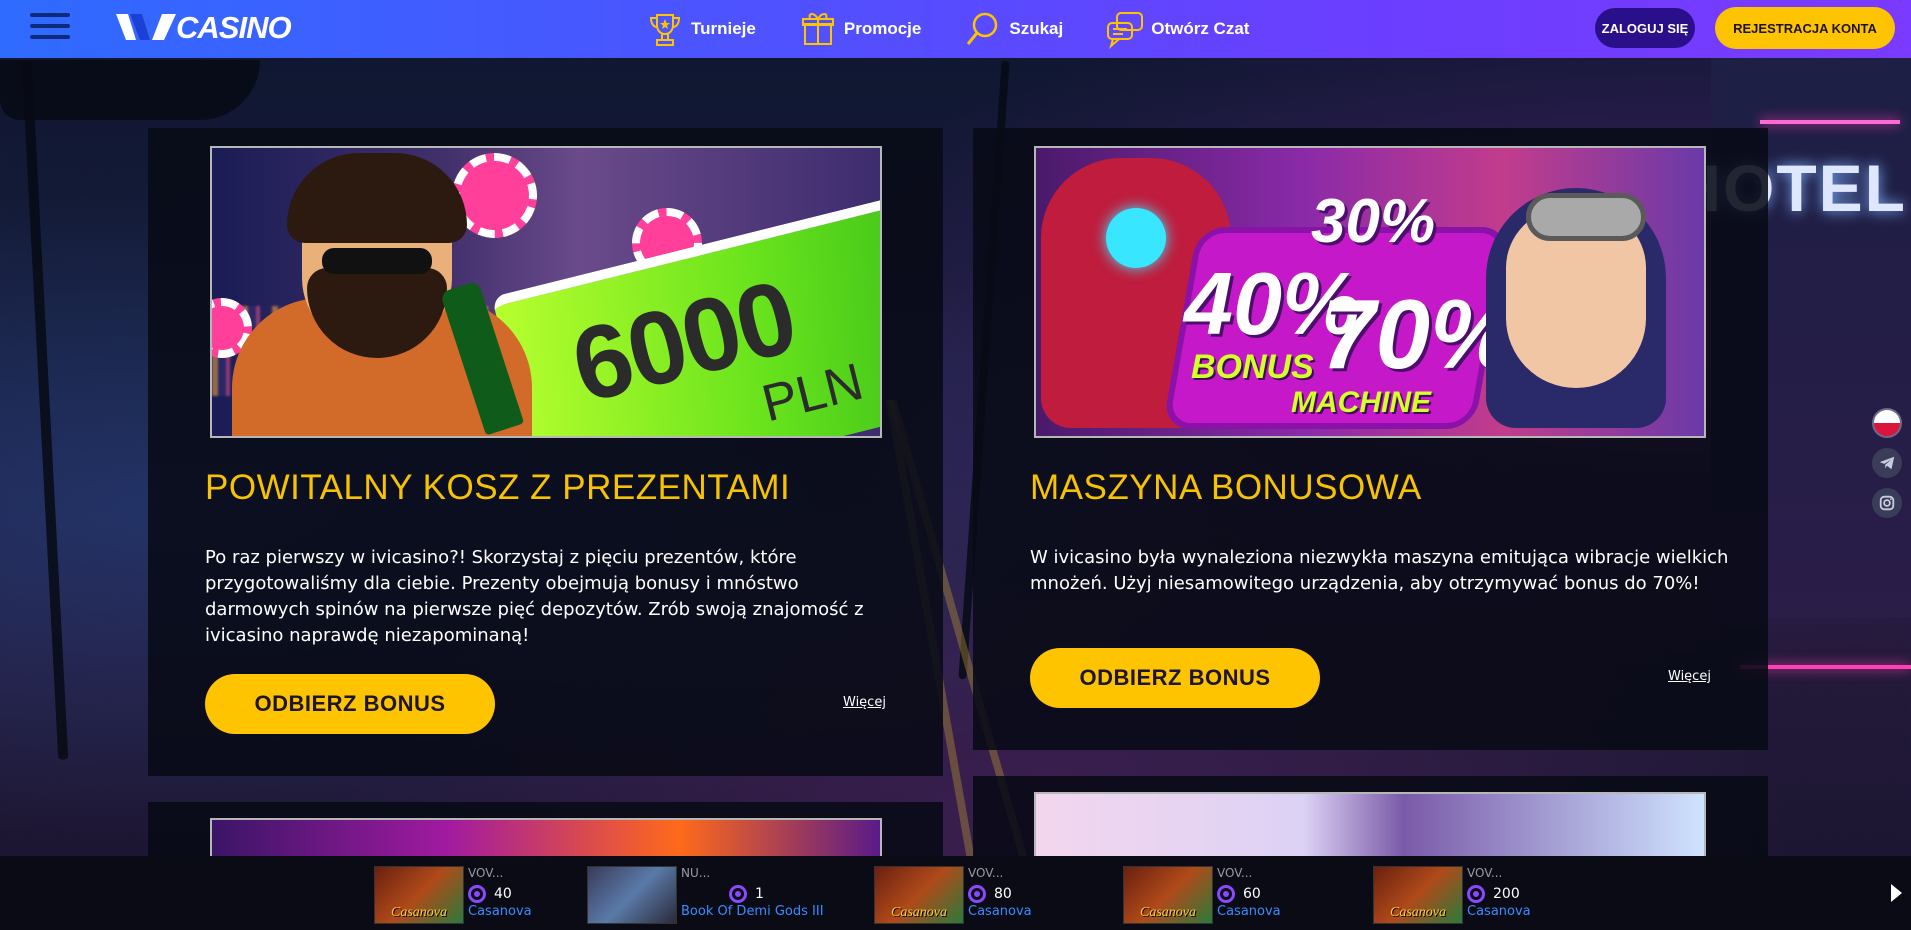  Describe the element at coordinates (752, 911) in the screenshot. I see `winner-game-link: Book Of Demi Gods III` at that location.